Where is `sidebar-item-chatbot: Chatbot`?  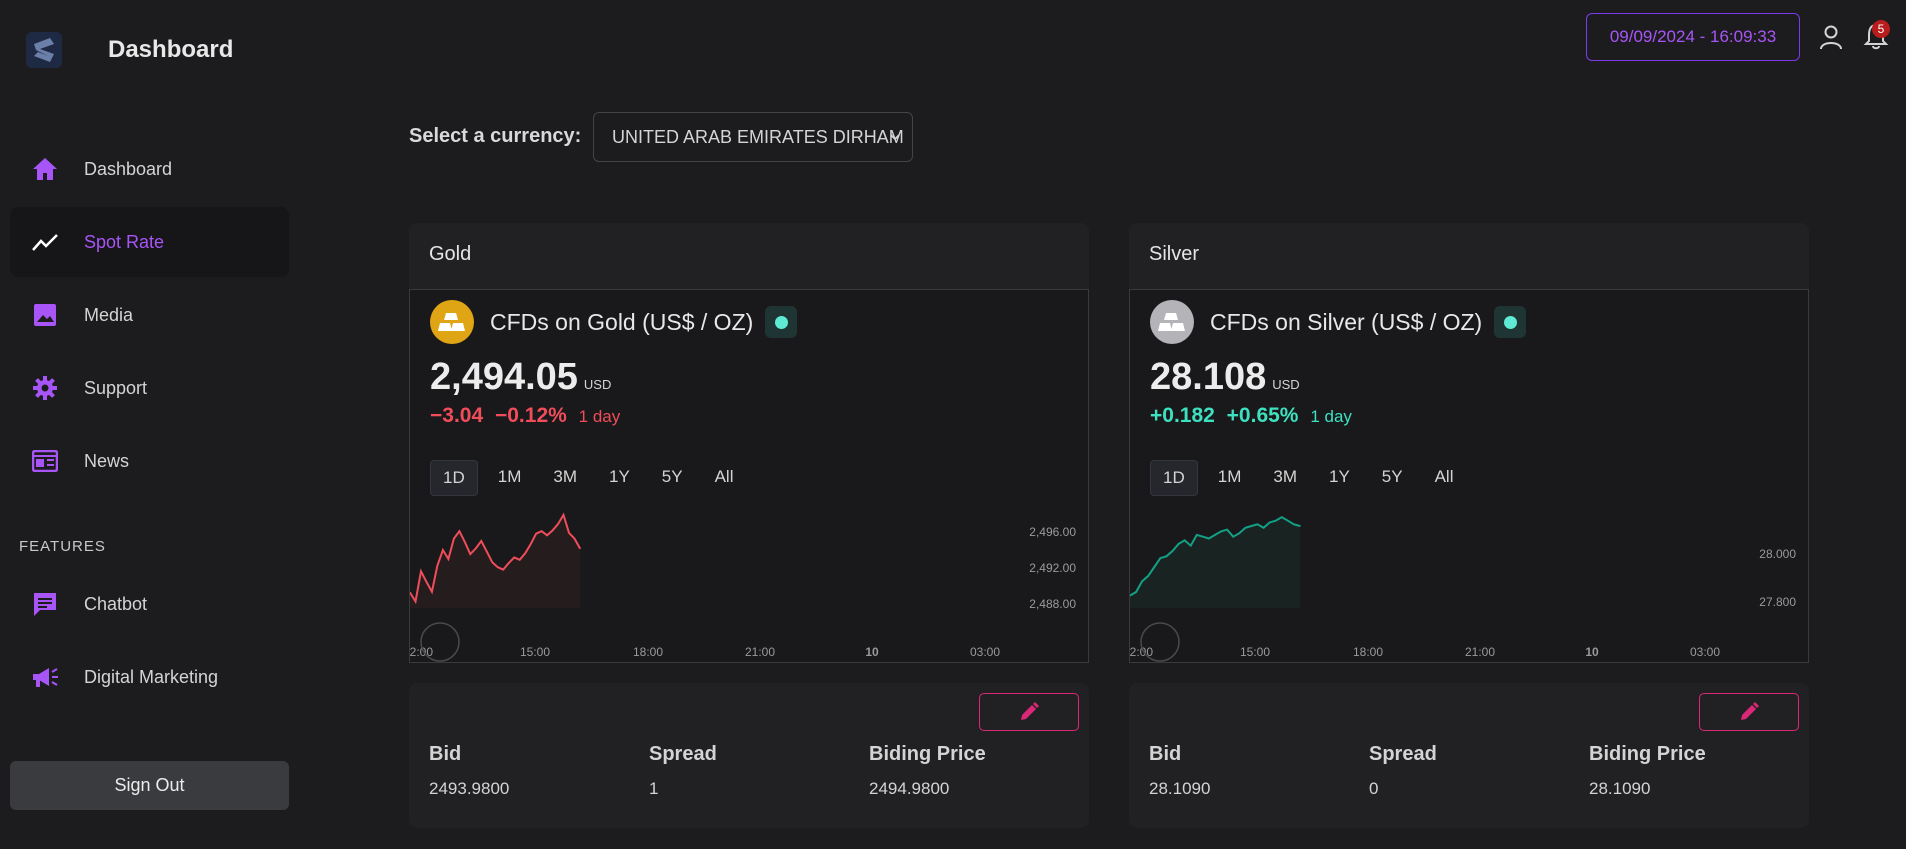
sidebar-item-chatbot: Chatbot is located at coordinates (149, 604).